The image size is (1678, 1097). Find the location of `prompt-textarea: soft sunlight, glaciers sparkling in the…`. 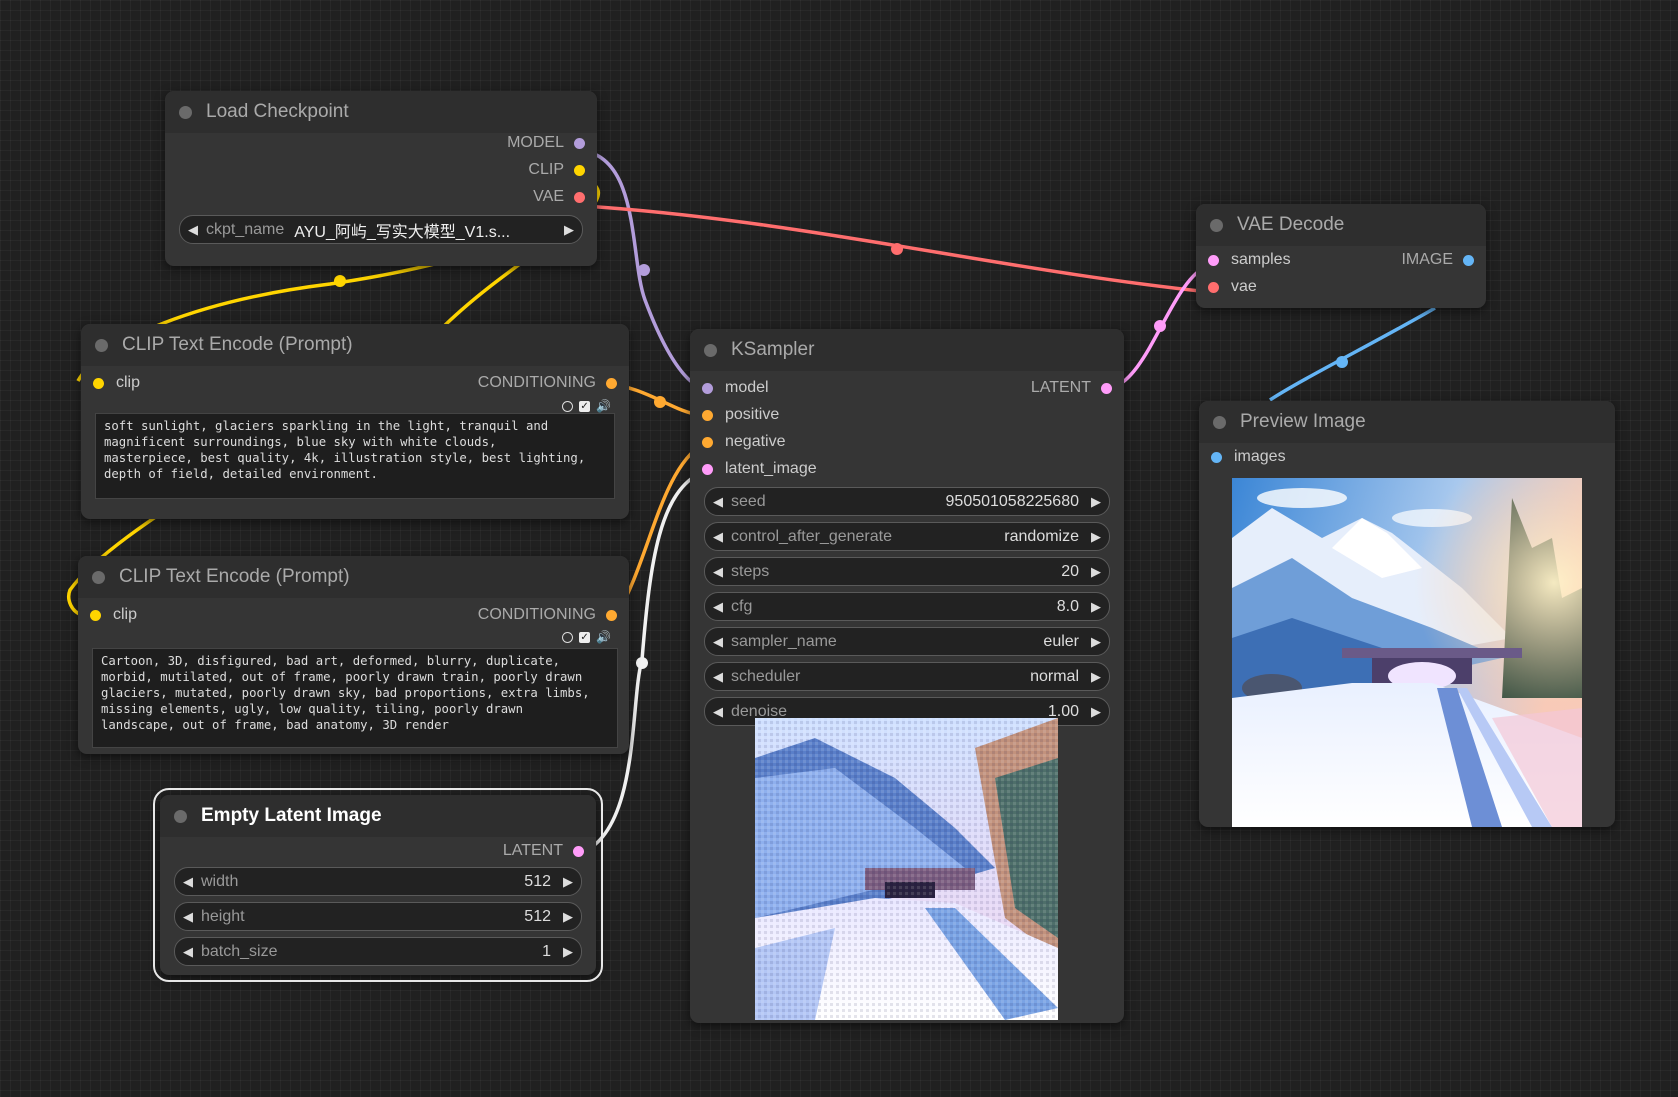

prompt-textarea: soft sunlight, glaciers sparkling in the… is located at coordinates (355, 456).